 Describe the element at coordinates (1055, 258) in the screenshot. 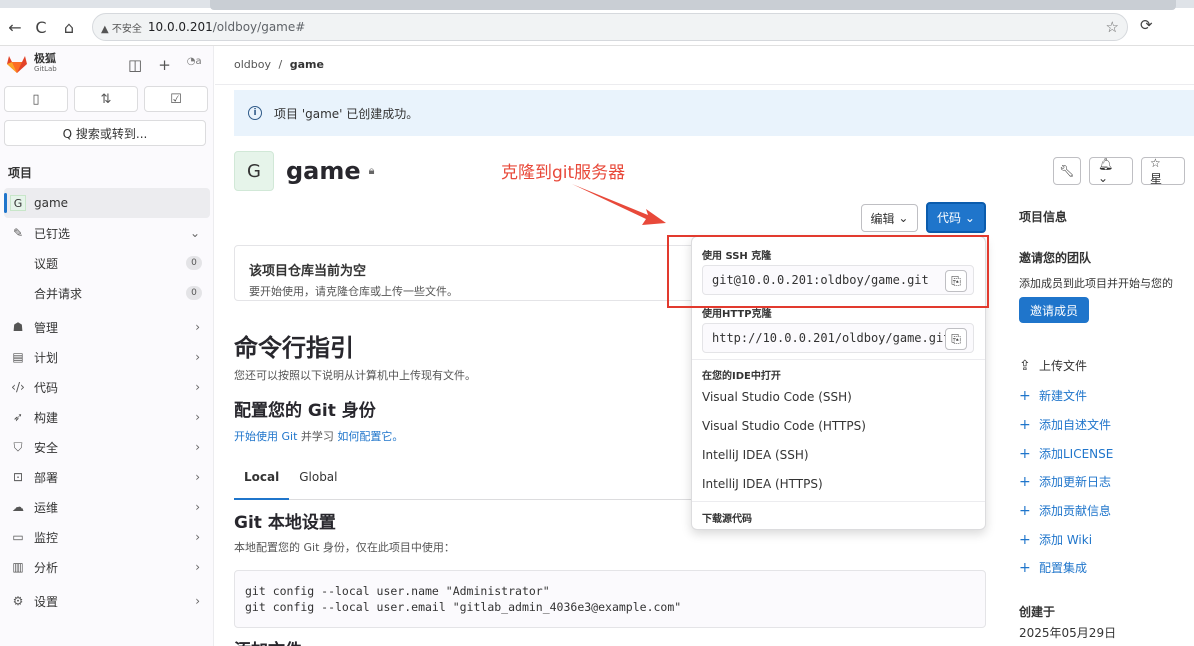

I see `invite-team-title: 邀请您的团队` at that location.